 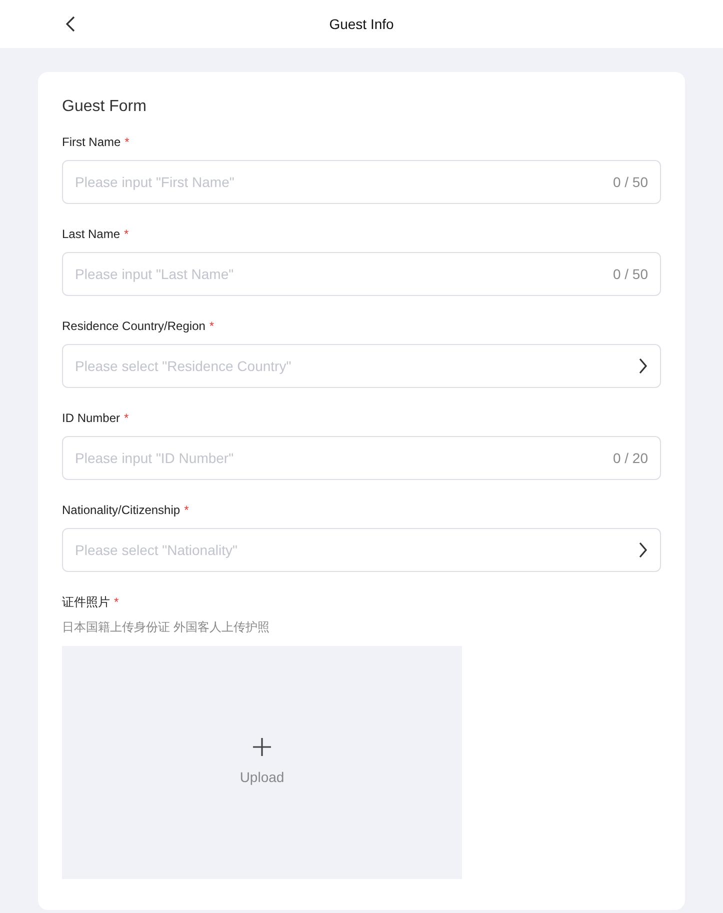 What do you see at coordinates (344, 458) in the screenshot?
I see `text-input: Please input "ID Number"` at bounding box center [344, 458].